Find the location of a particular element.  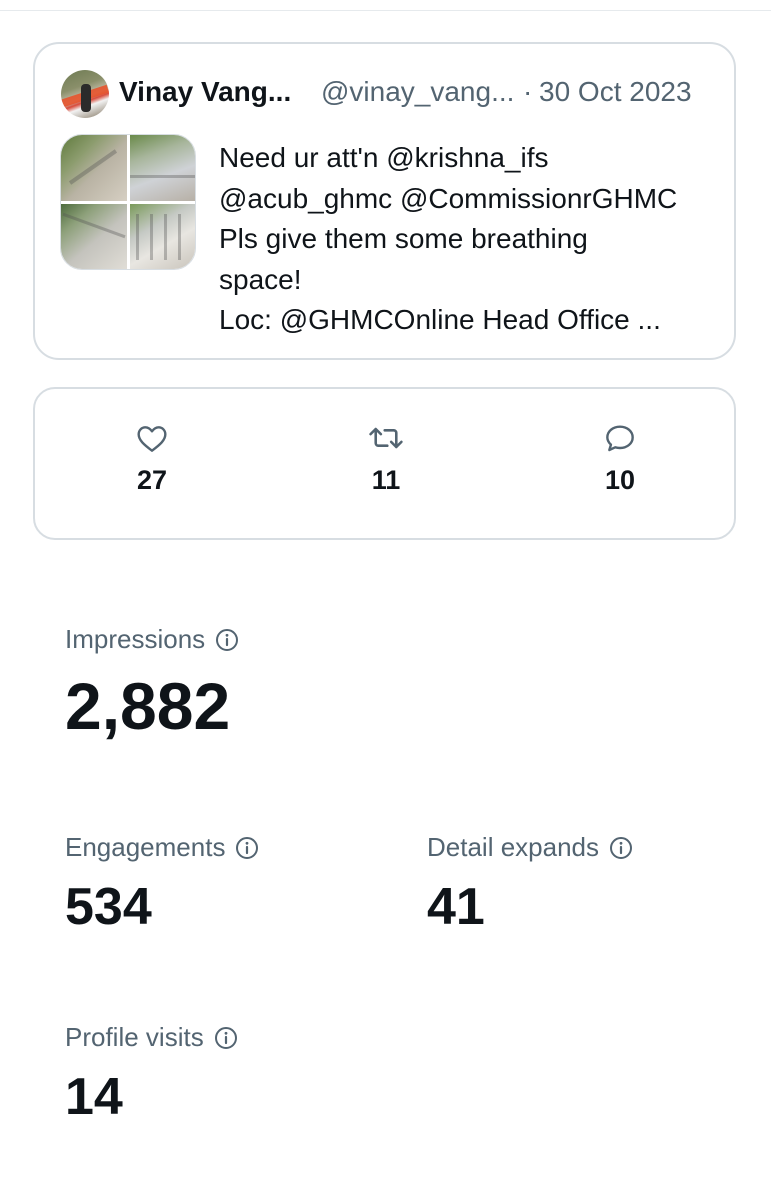

media-grid is located at coordinates (128, 202).